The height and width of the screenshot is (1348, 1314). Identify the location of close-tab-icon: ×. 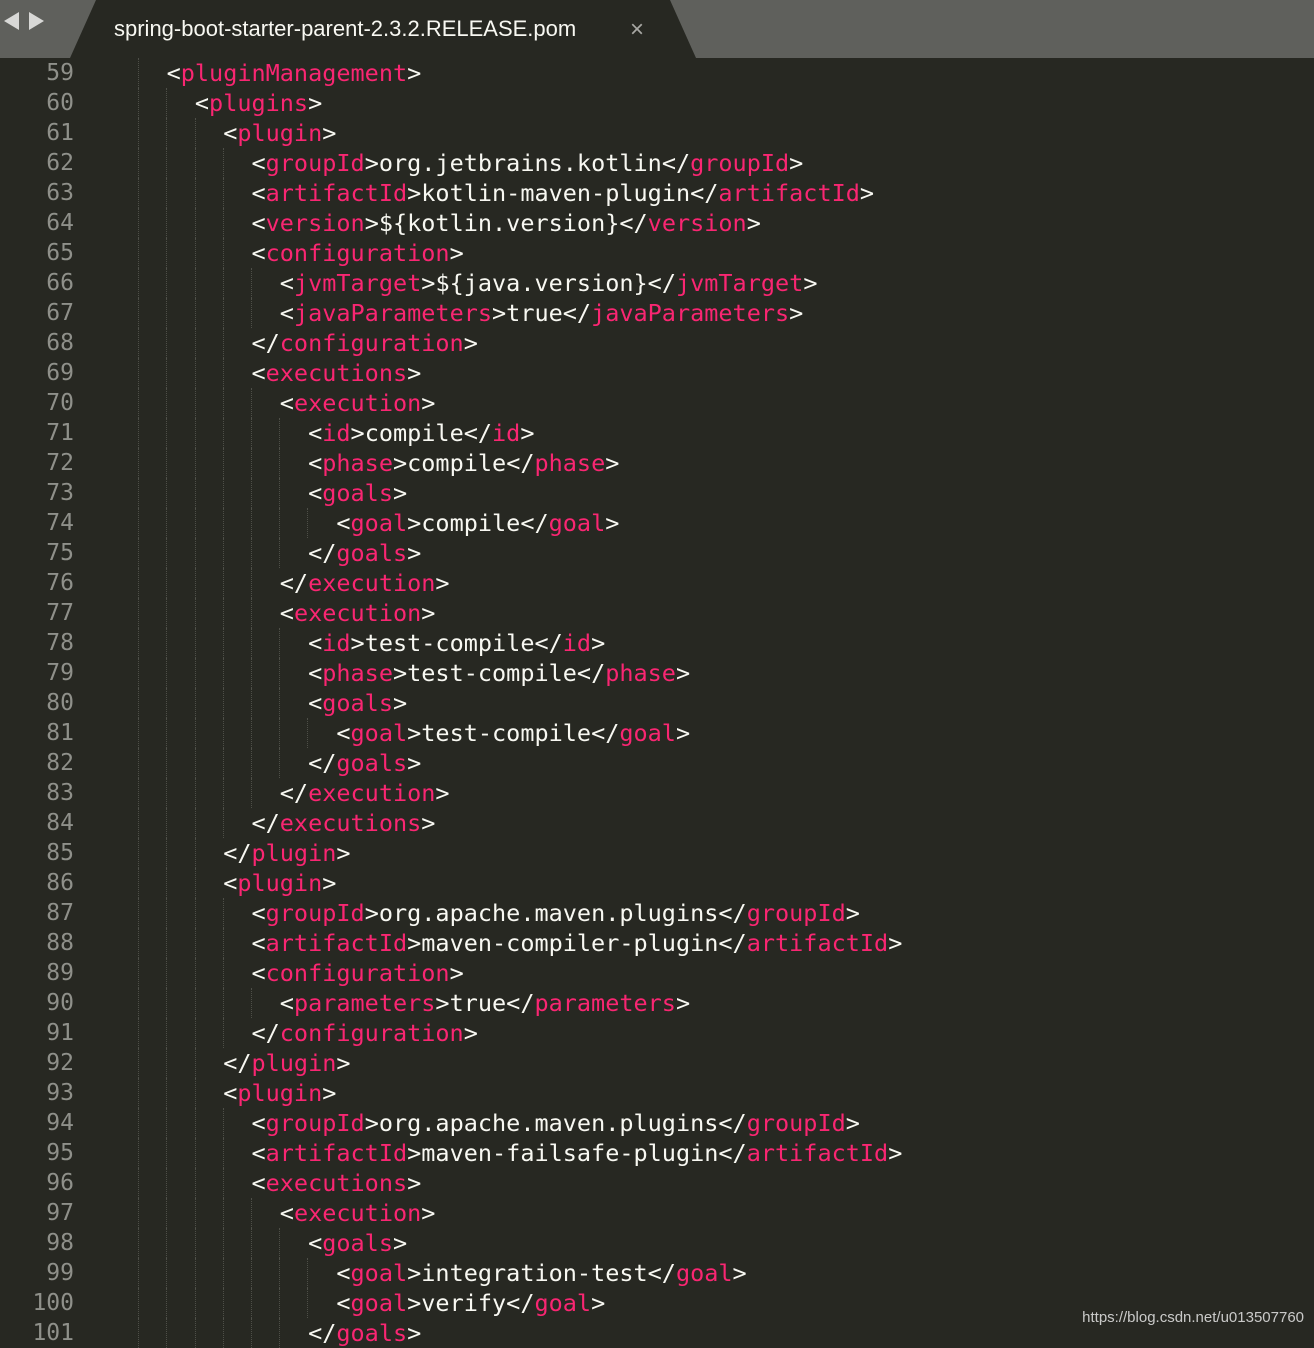
(637, 30).